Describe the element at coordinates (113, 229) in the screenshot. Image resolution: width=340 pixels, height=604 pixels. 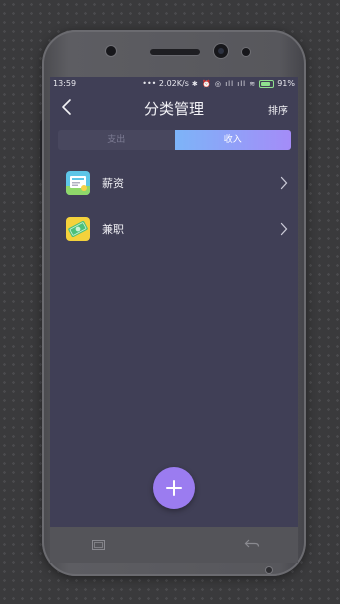
I see `category-label: 兼职` at that location.